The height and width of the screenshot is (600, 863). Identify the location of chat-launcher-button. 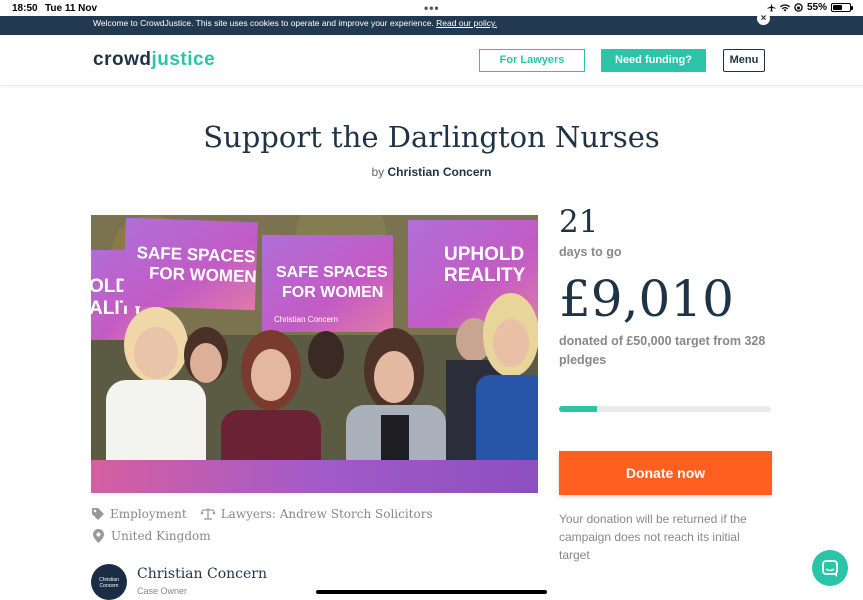
(830, 568).